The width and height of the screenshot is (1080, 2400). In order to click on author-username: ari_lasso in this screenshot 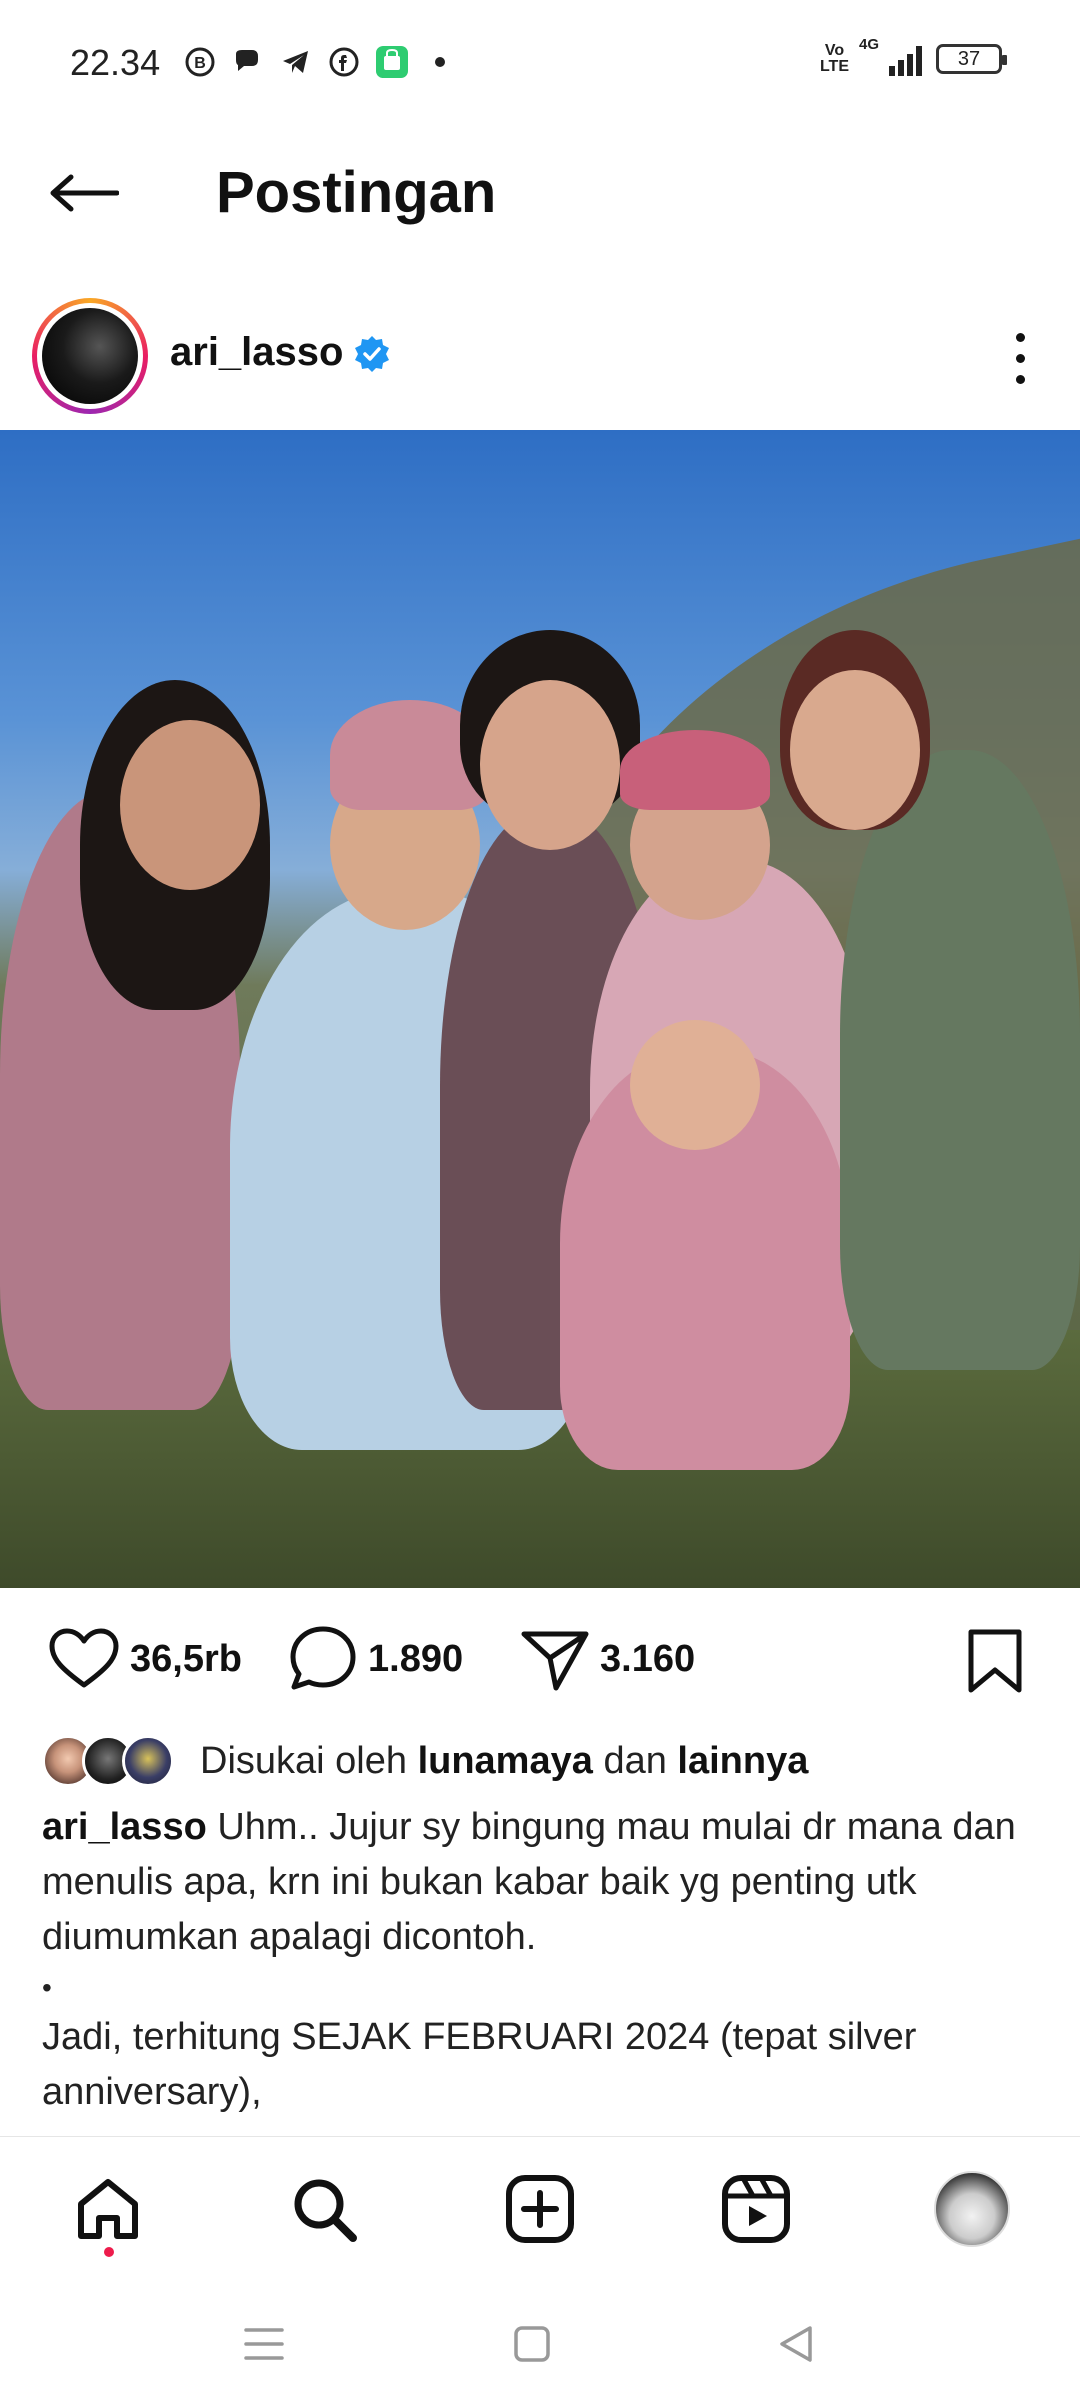, I will do `click(256, 352)`.